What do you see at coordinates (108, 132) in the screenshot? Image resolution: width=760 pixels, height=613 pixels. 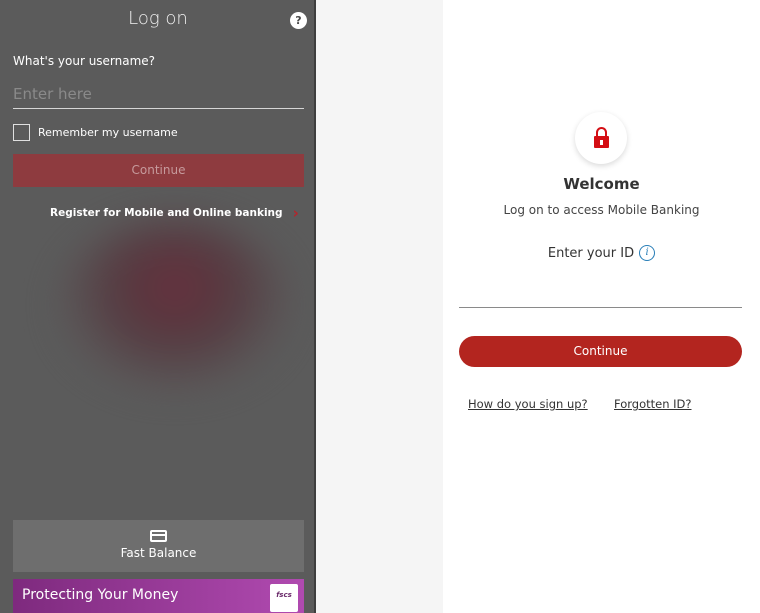 I see `remember-username-label: Remember my username` at bounding box center [108, 132].